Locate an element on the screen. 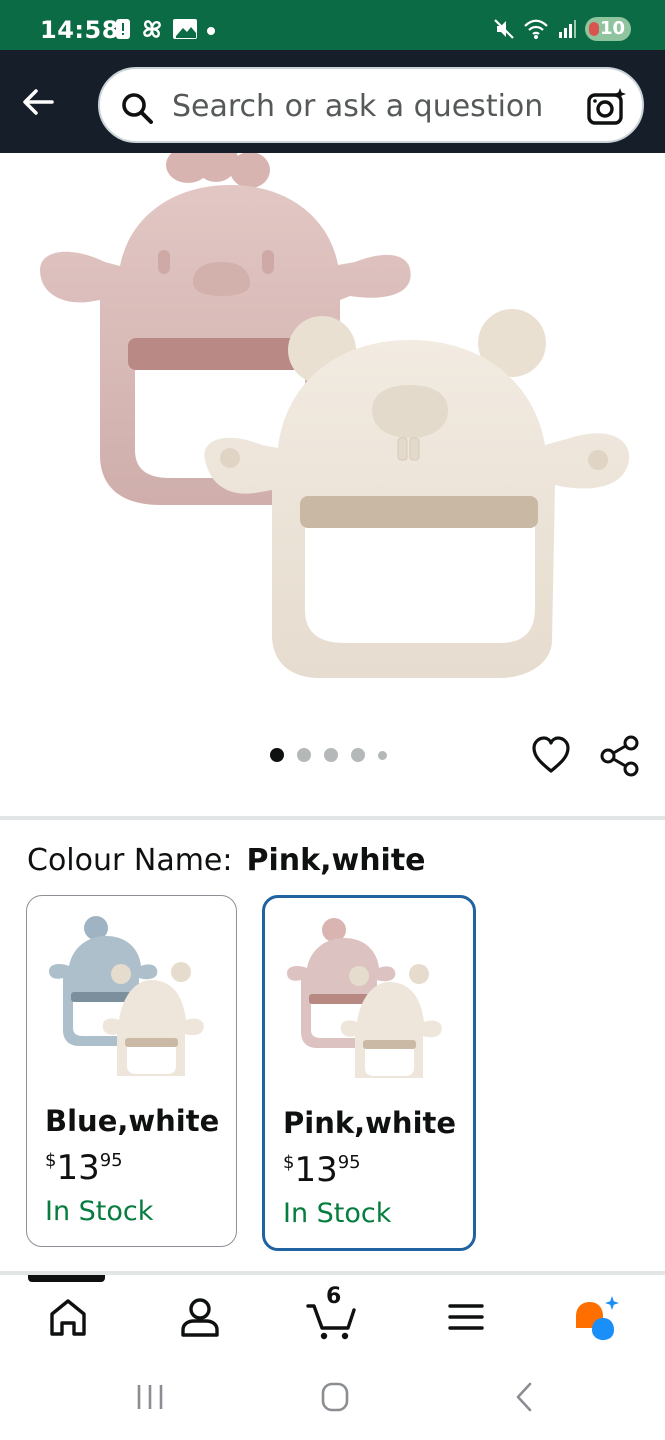  sim-alert-icon is located at coordinates (123, 29).